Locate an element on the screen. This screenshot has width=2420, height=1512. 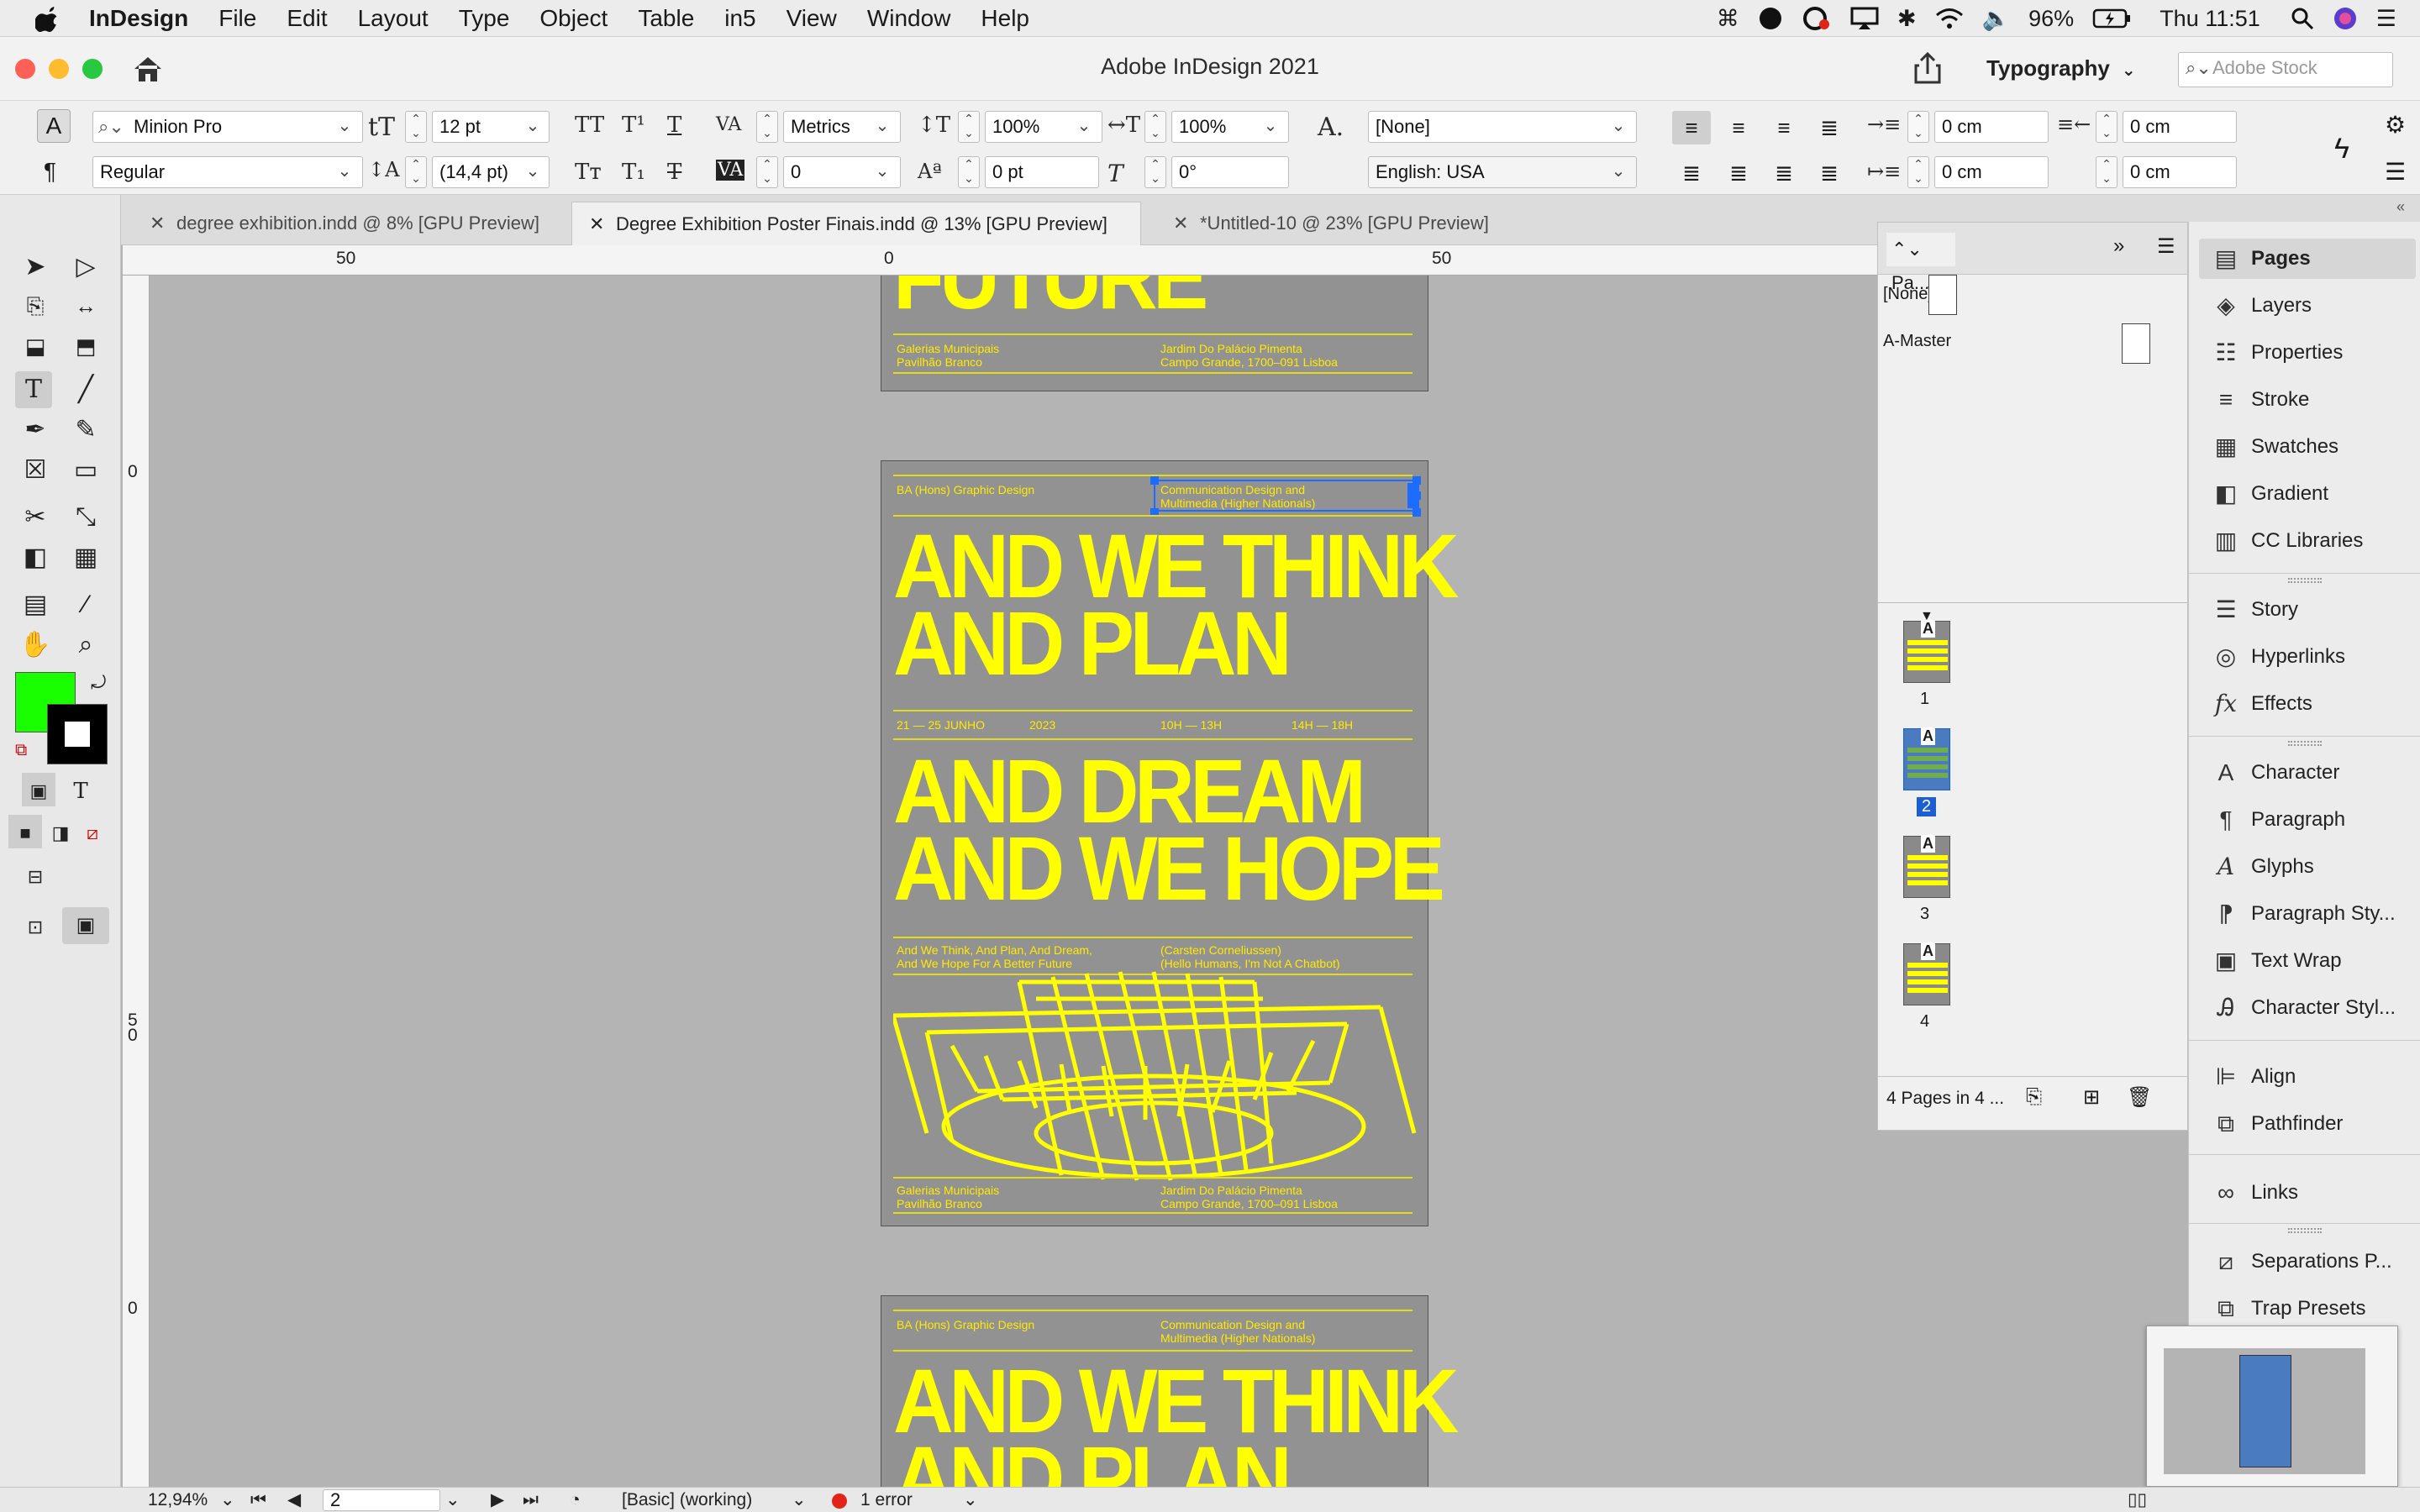
collapse-right-icon: « is located at coordinates (2400, 207).